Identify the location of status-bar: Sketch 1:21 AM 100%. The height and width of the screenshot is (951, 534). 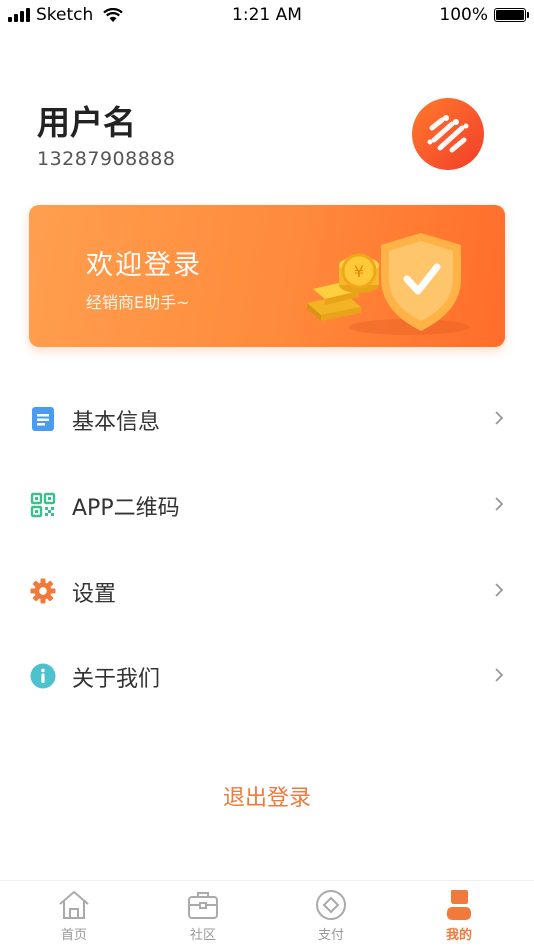
(267, 16).